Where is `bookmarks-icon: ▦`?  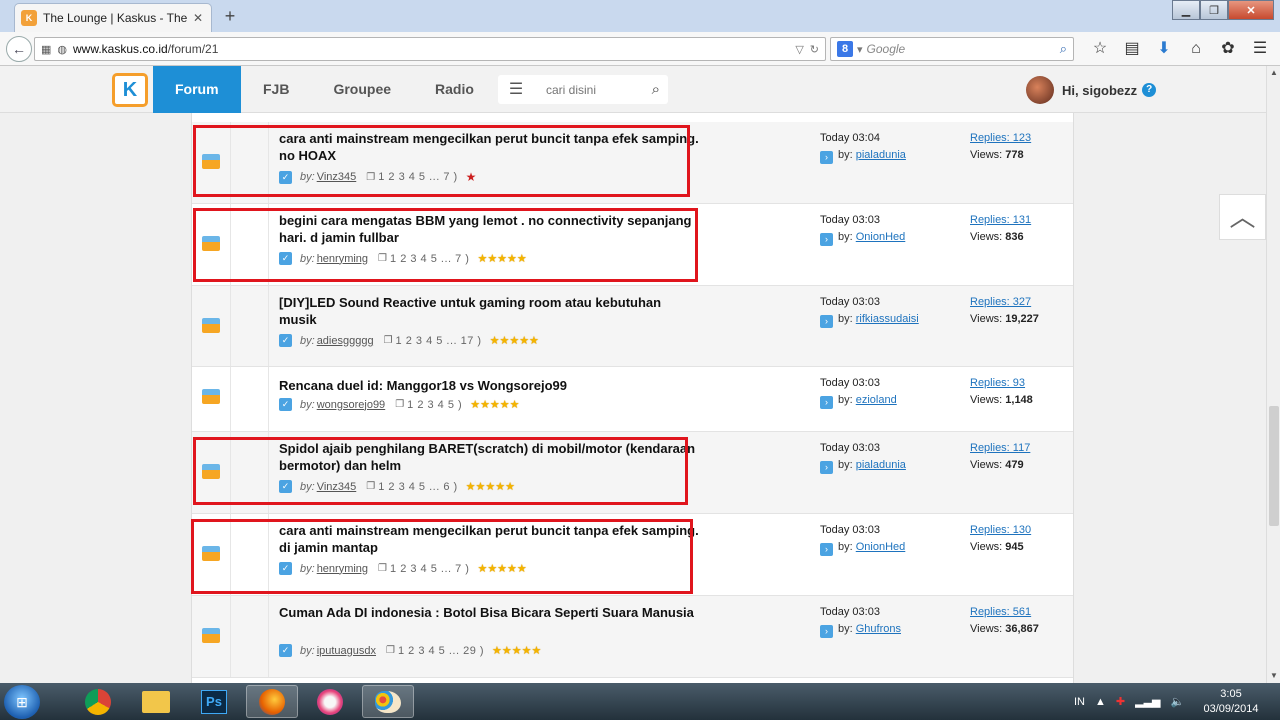
bookmarks-icon: ▦ is located at coordinates (46, 49).